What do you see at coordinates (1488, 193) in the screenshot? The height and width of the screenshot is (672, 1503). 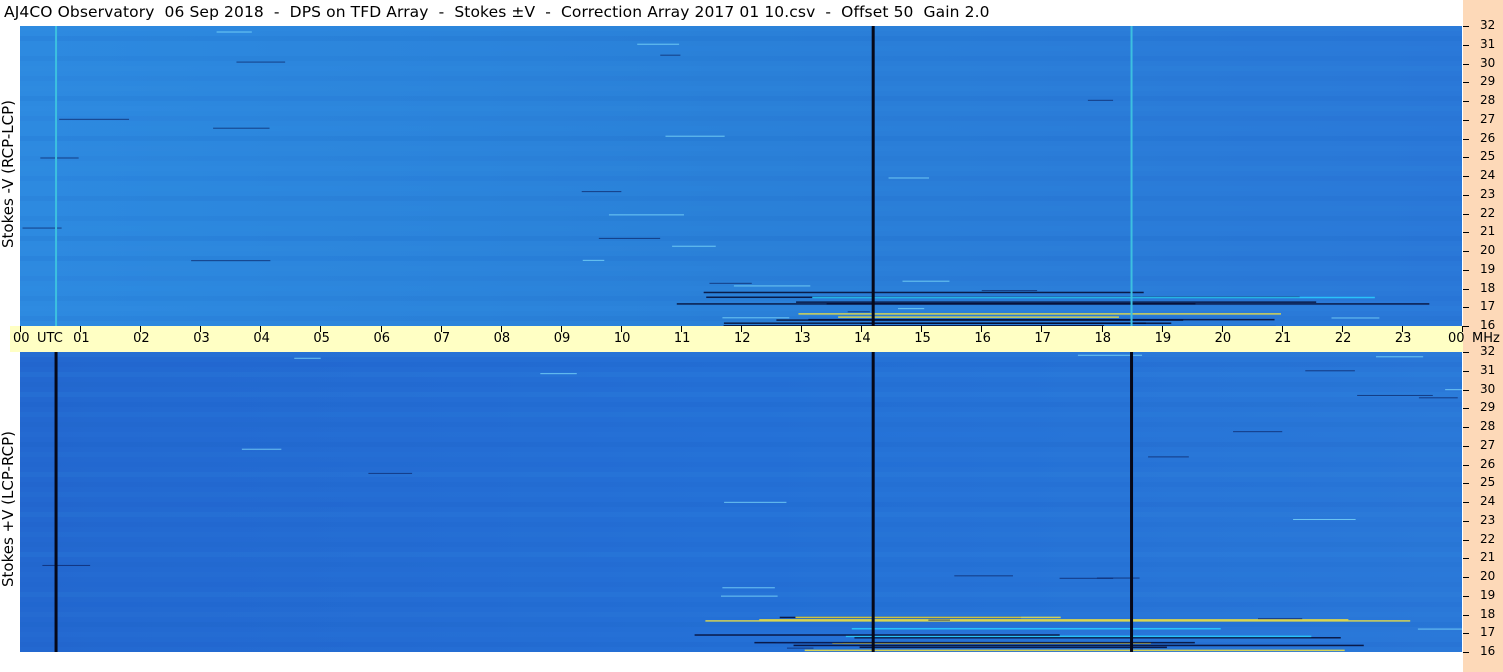 I see `frequency-tick-label: 23` at bounding box center [1488, 193].